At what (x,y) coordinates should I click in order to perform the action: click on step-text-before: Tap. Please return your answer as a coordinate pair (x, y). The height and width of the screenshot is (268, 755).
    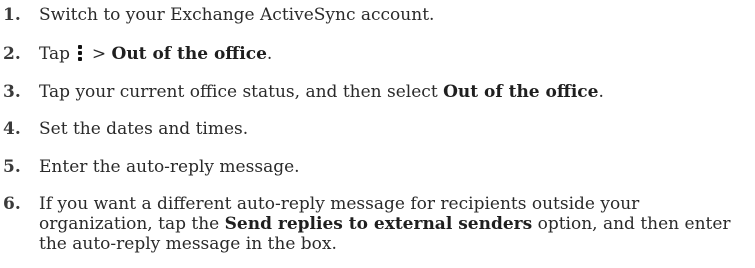
    Looking at the image, I should click on (57, 54).